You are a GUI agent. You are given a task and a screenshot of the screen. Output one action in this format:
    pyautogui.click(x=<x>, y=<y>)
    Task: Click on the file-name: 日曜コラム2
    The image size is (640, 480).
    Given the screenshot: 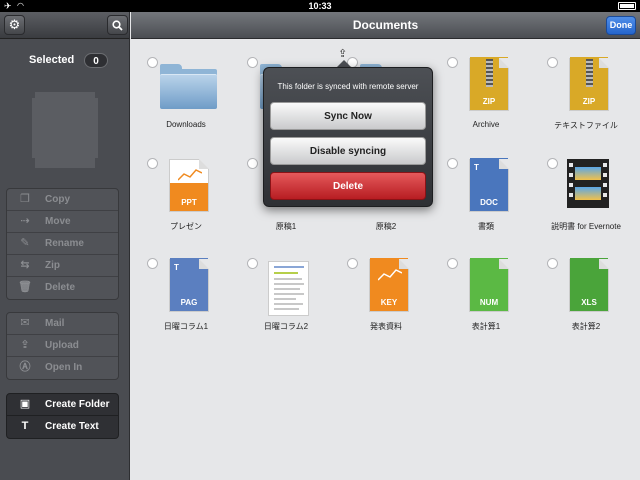 What is the action you would take?
    pyautogui.click(x=286, y=326)
    